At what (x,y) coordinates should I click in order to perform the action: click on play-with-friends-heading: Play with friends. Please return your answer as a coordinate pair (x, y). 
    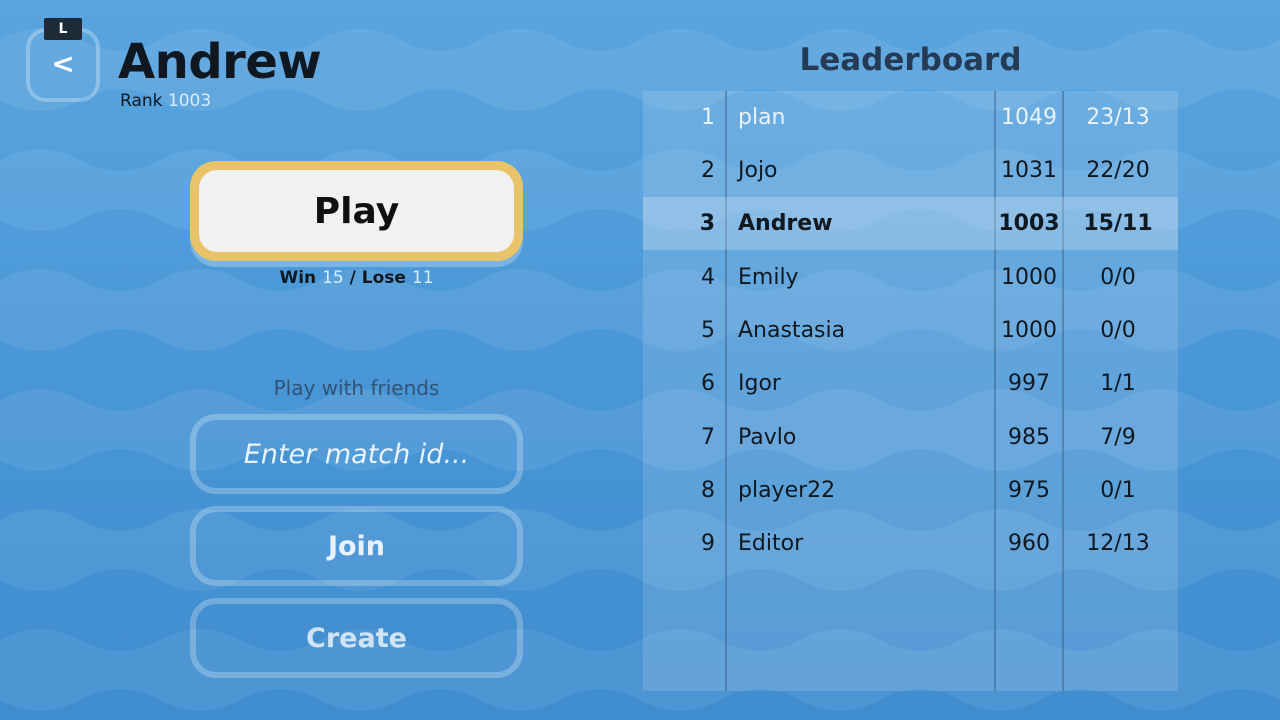
    Looking at the image, I should click on (356, 388).